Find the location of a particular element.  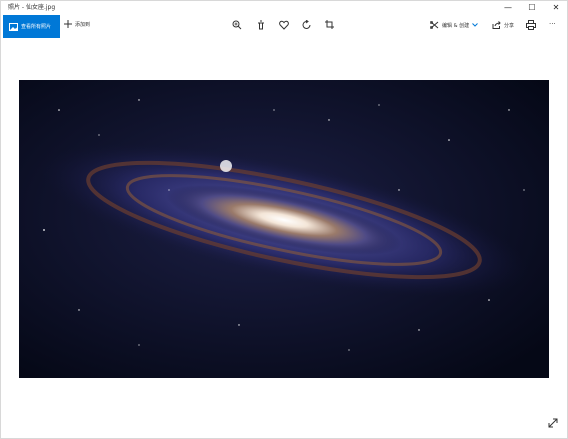

more-options-button: ··· is located at coordinates (552, 24).